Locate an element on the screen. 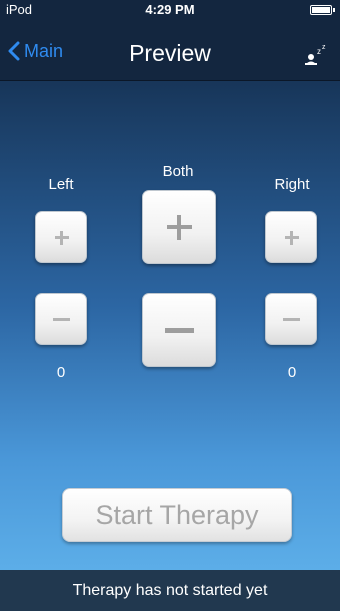 This screenshot has width=340, height=611. battery-level is located at coordinates (321, 10).